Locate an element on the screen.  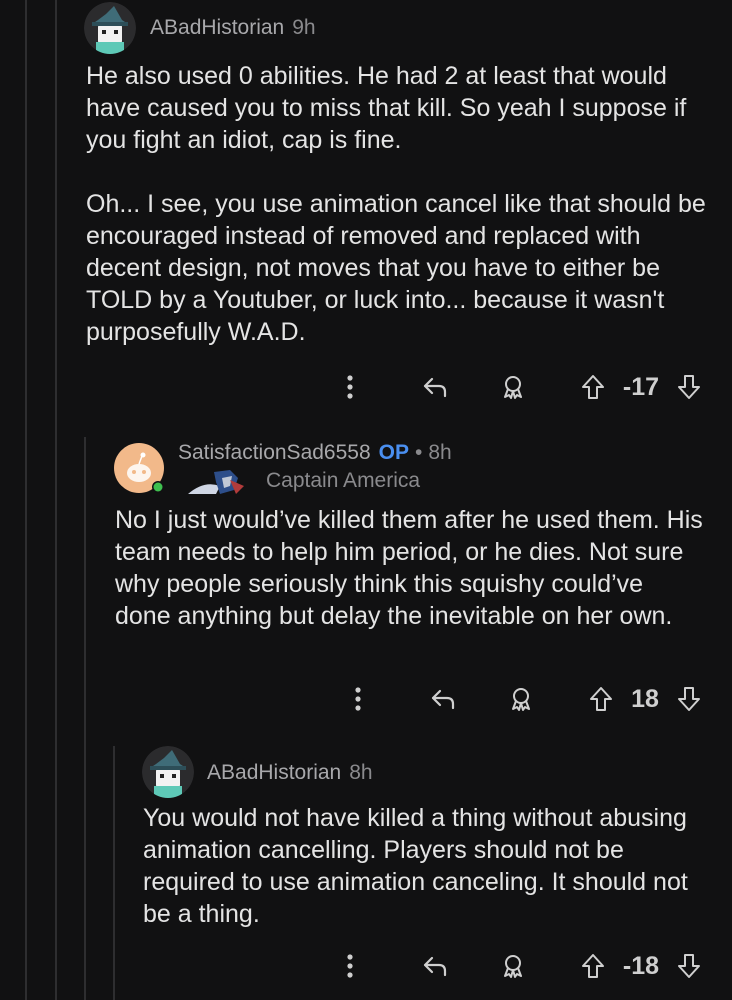
flair-label: Captain America is located at coordinates (343, 480).